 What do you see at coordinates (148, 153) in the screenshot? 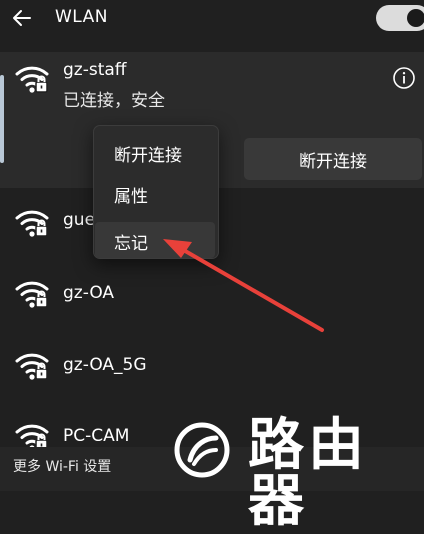
I see `menu-item-disconnect: 断开连接` at bounding box center [148, 153].